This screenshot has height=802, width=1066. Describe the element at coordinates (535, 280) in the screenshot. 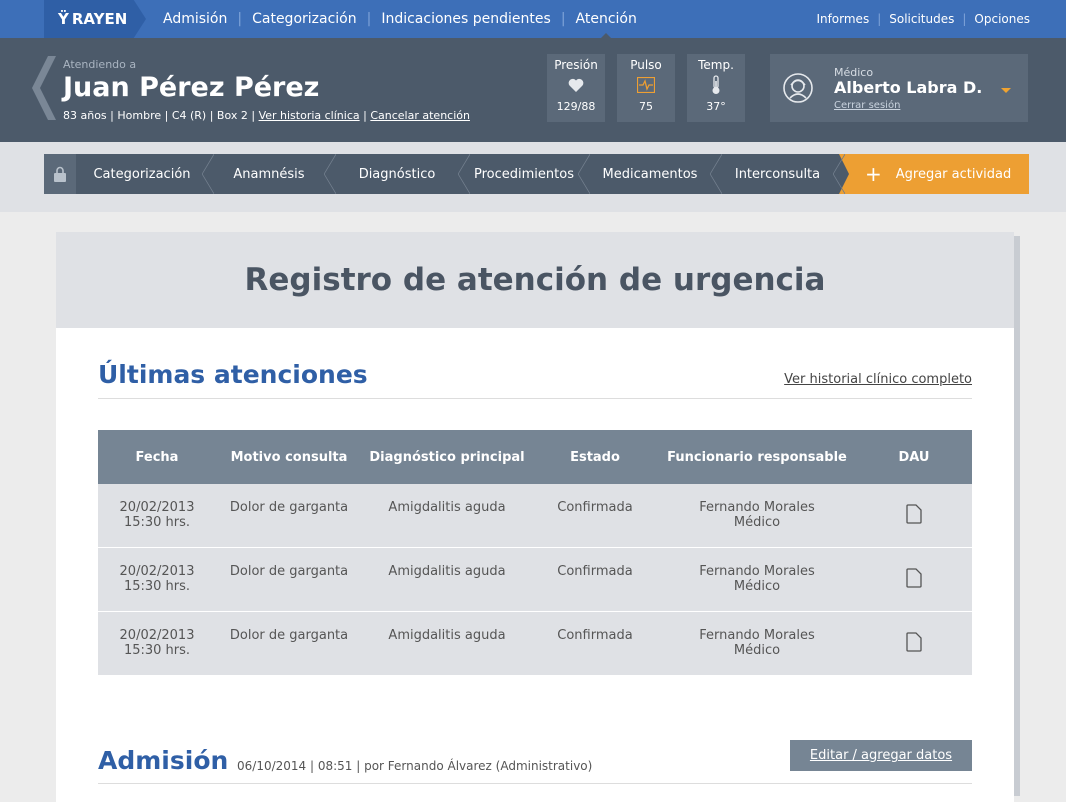

I see `page-title: Registro de atención de urgencia` at that location.